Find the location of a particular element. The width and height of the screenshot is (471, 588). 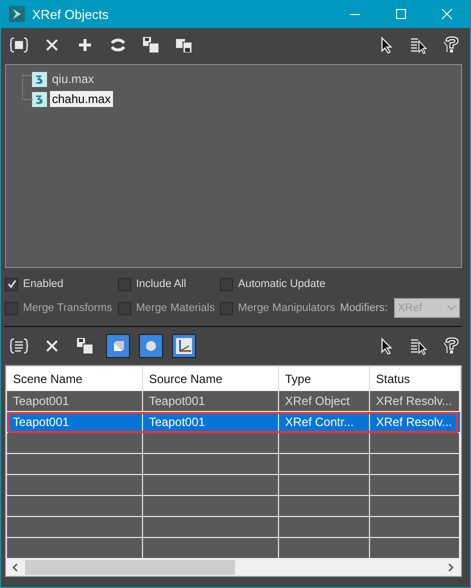

table-cell: XRef Object is located at coordinates (324, 401).